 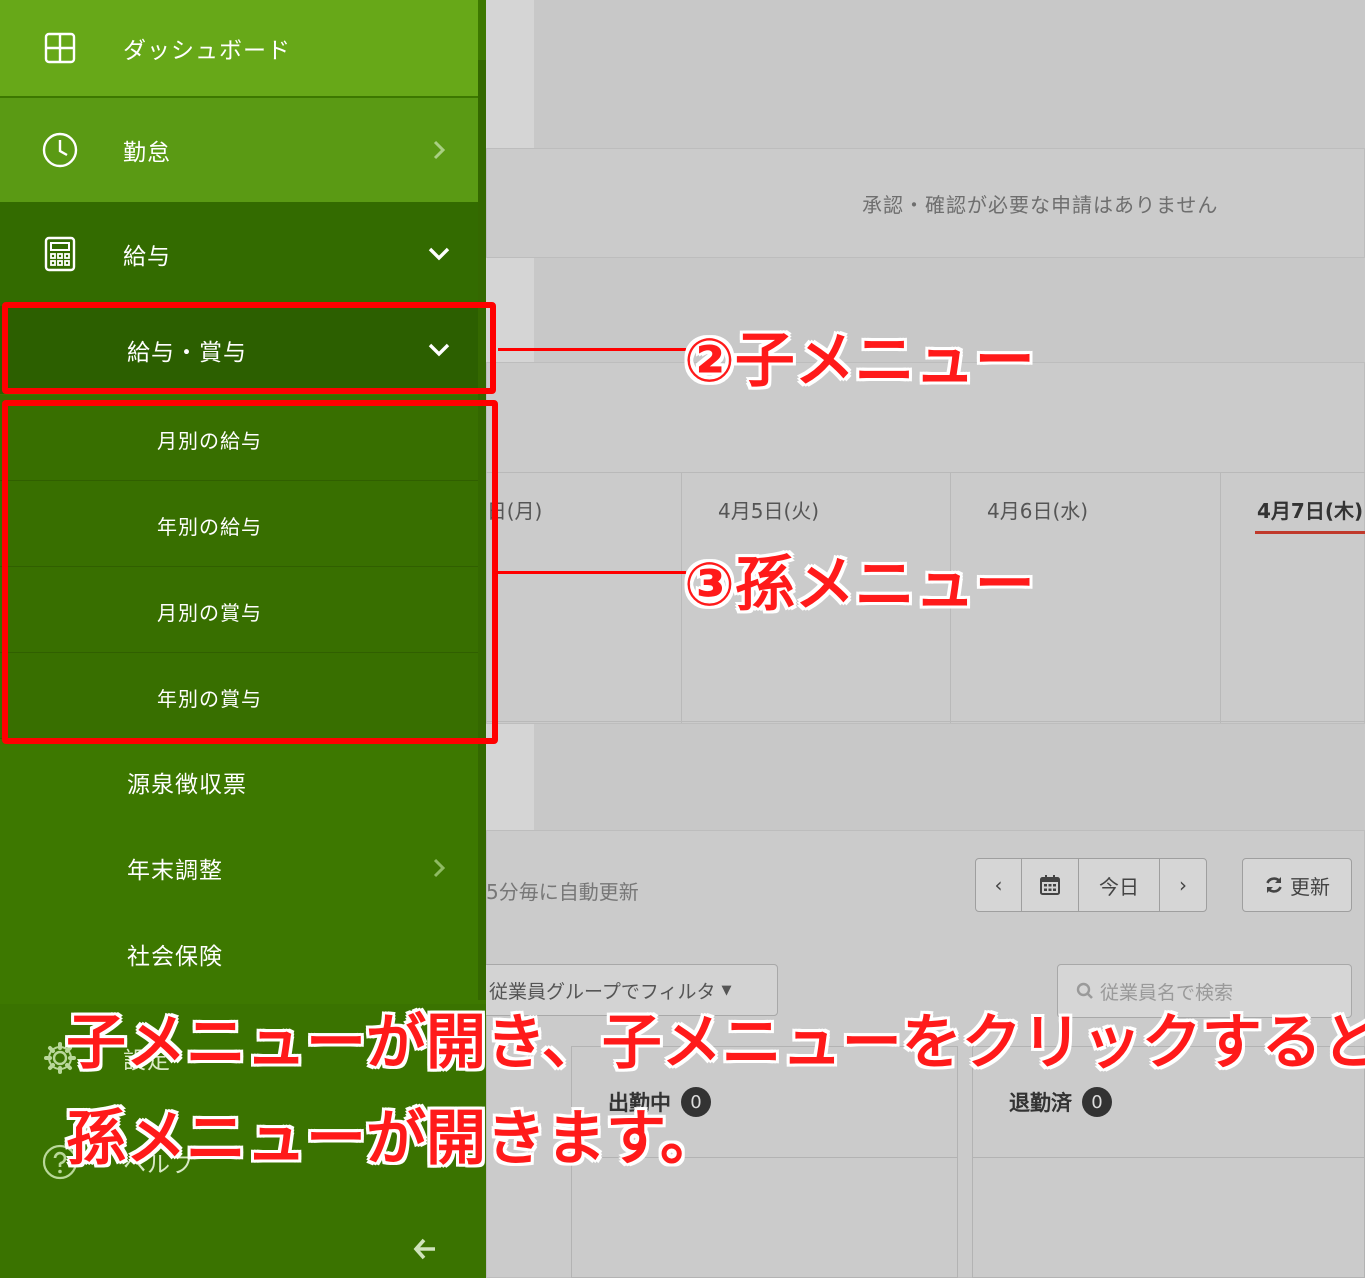 What do you see at coordinates (175, 871) in the screenshot?
I see `sidebar-item-label: 年末調整` at bounding box center [175, 871].